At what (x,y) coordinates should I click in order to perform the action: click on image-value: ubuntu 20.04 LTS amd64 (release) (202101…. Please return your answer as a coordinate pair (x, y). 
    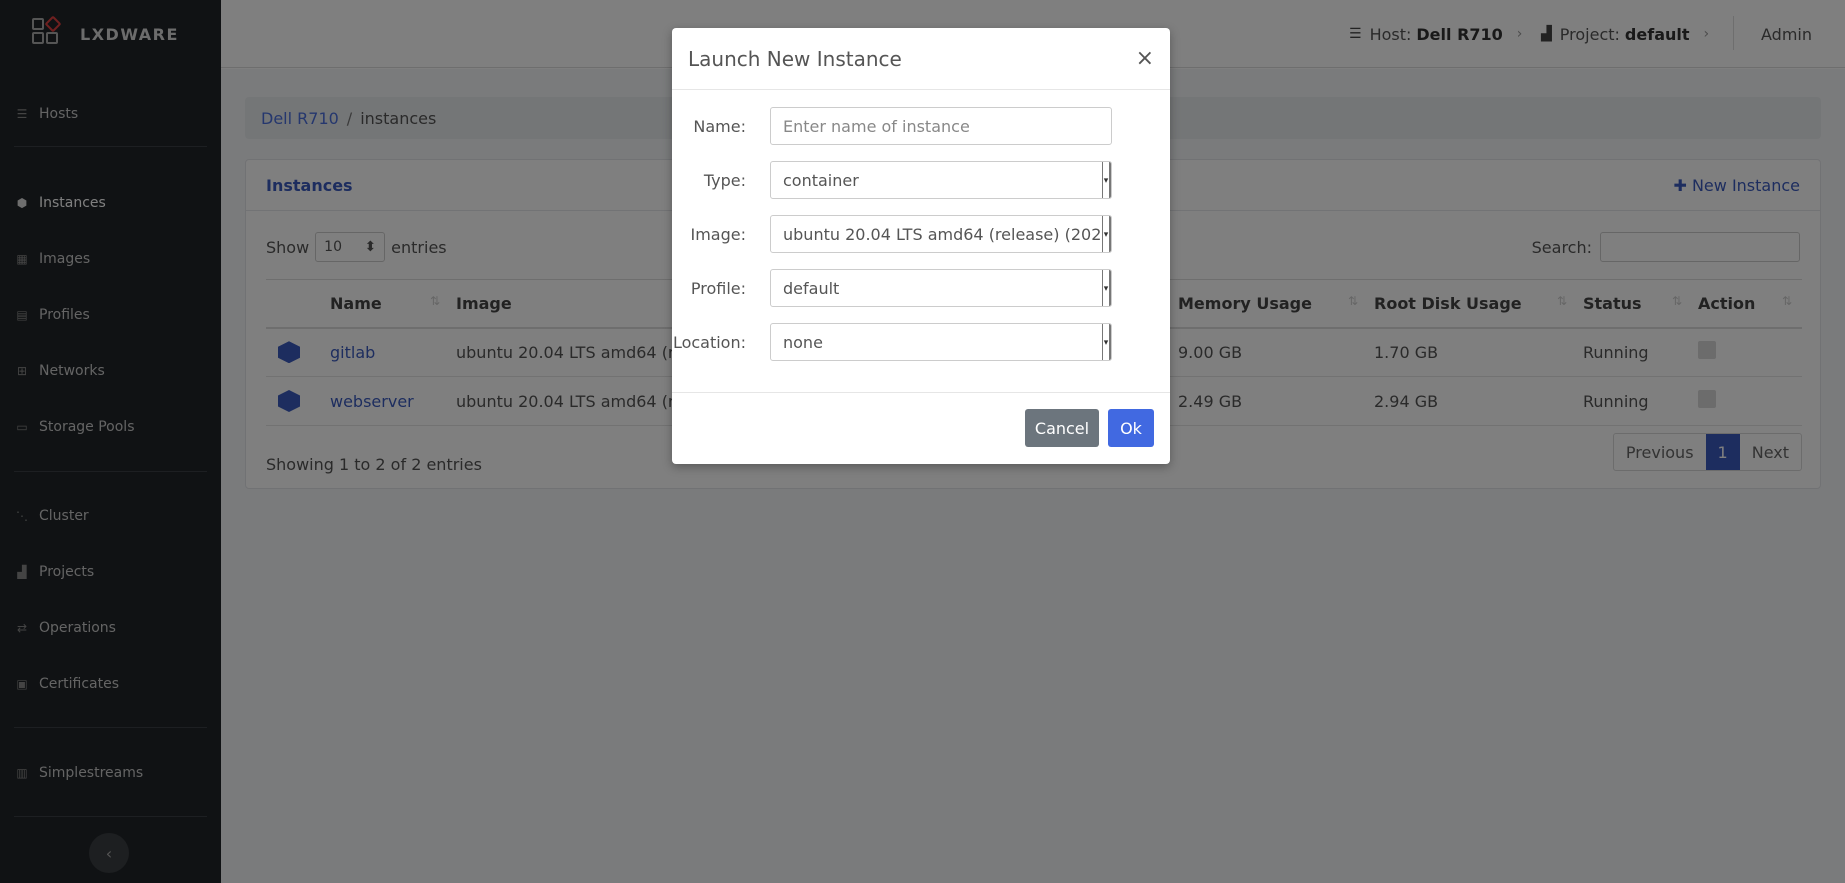
    Looking at the image, I should click on (947, 234).